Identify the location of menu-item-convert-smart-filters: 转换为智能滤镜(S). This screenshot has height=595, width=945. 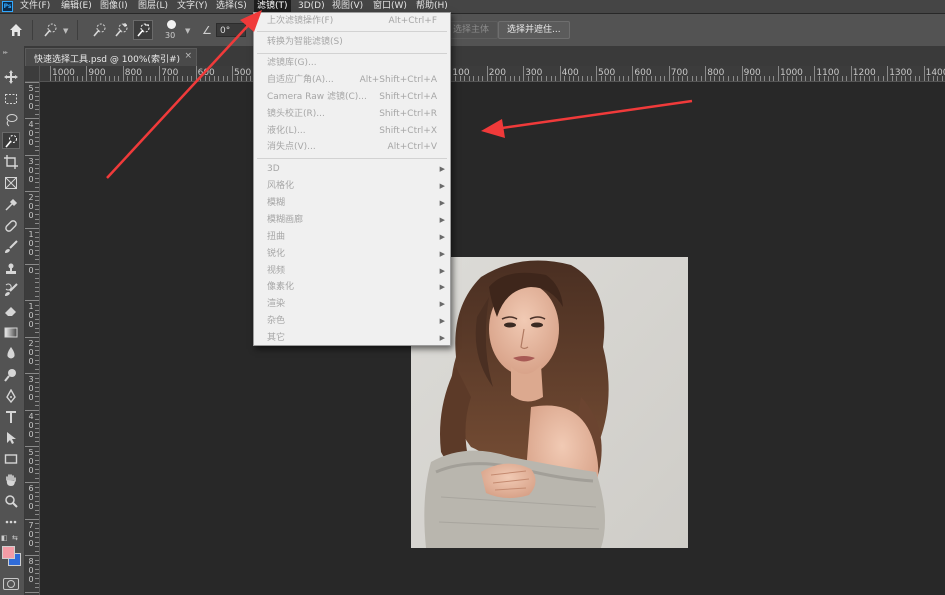
(352, 42).